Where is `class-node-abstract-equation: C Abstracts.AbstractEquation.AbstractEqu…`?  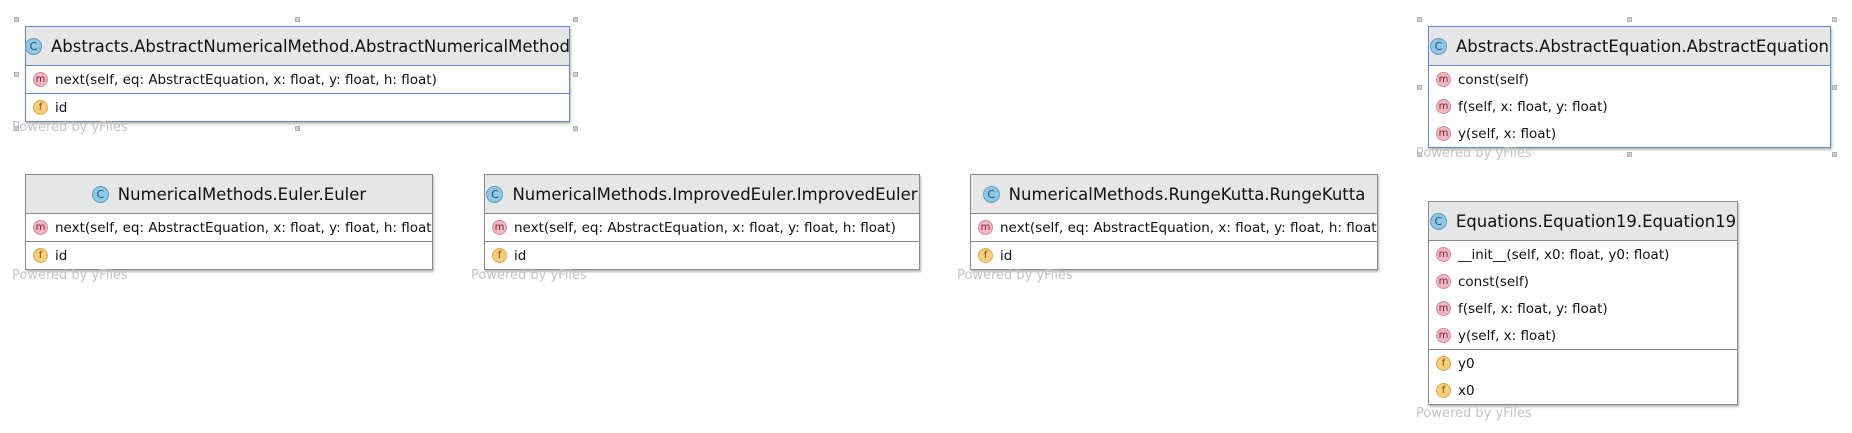
class-node-abstract-equation: C Abstracts.AbstractEquation.AbstractEqu… is located at coordinates (1629, 87).